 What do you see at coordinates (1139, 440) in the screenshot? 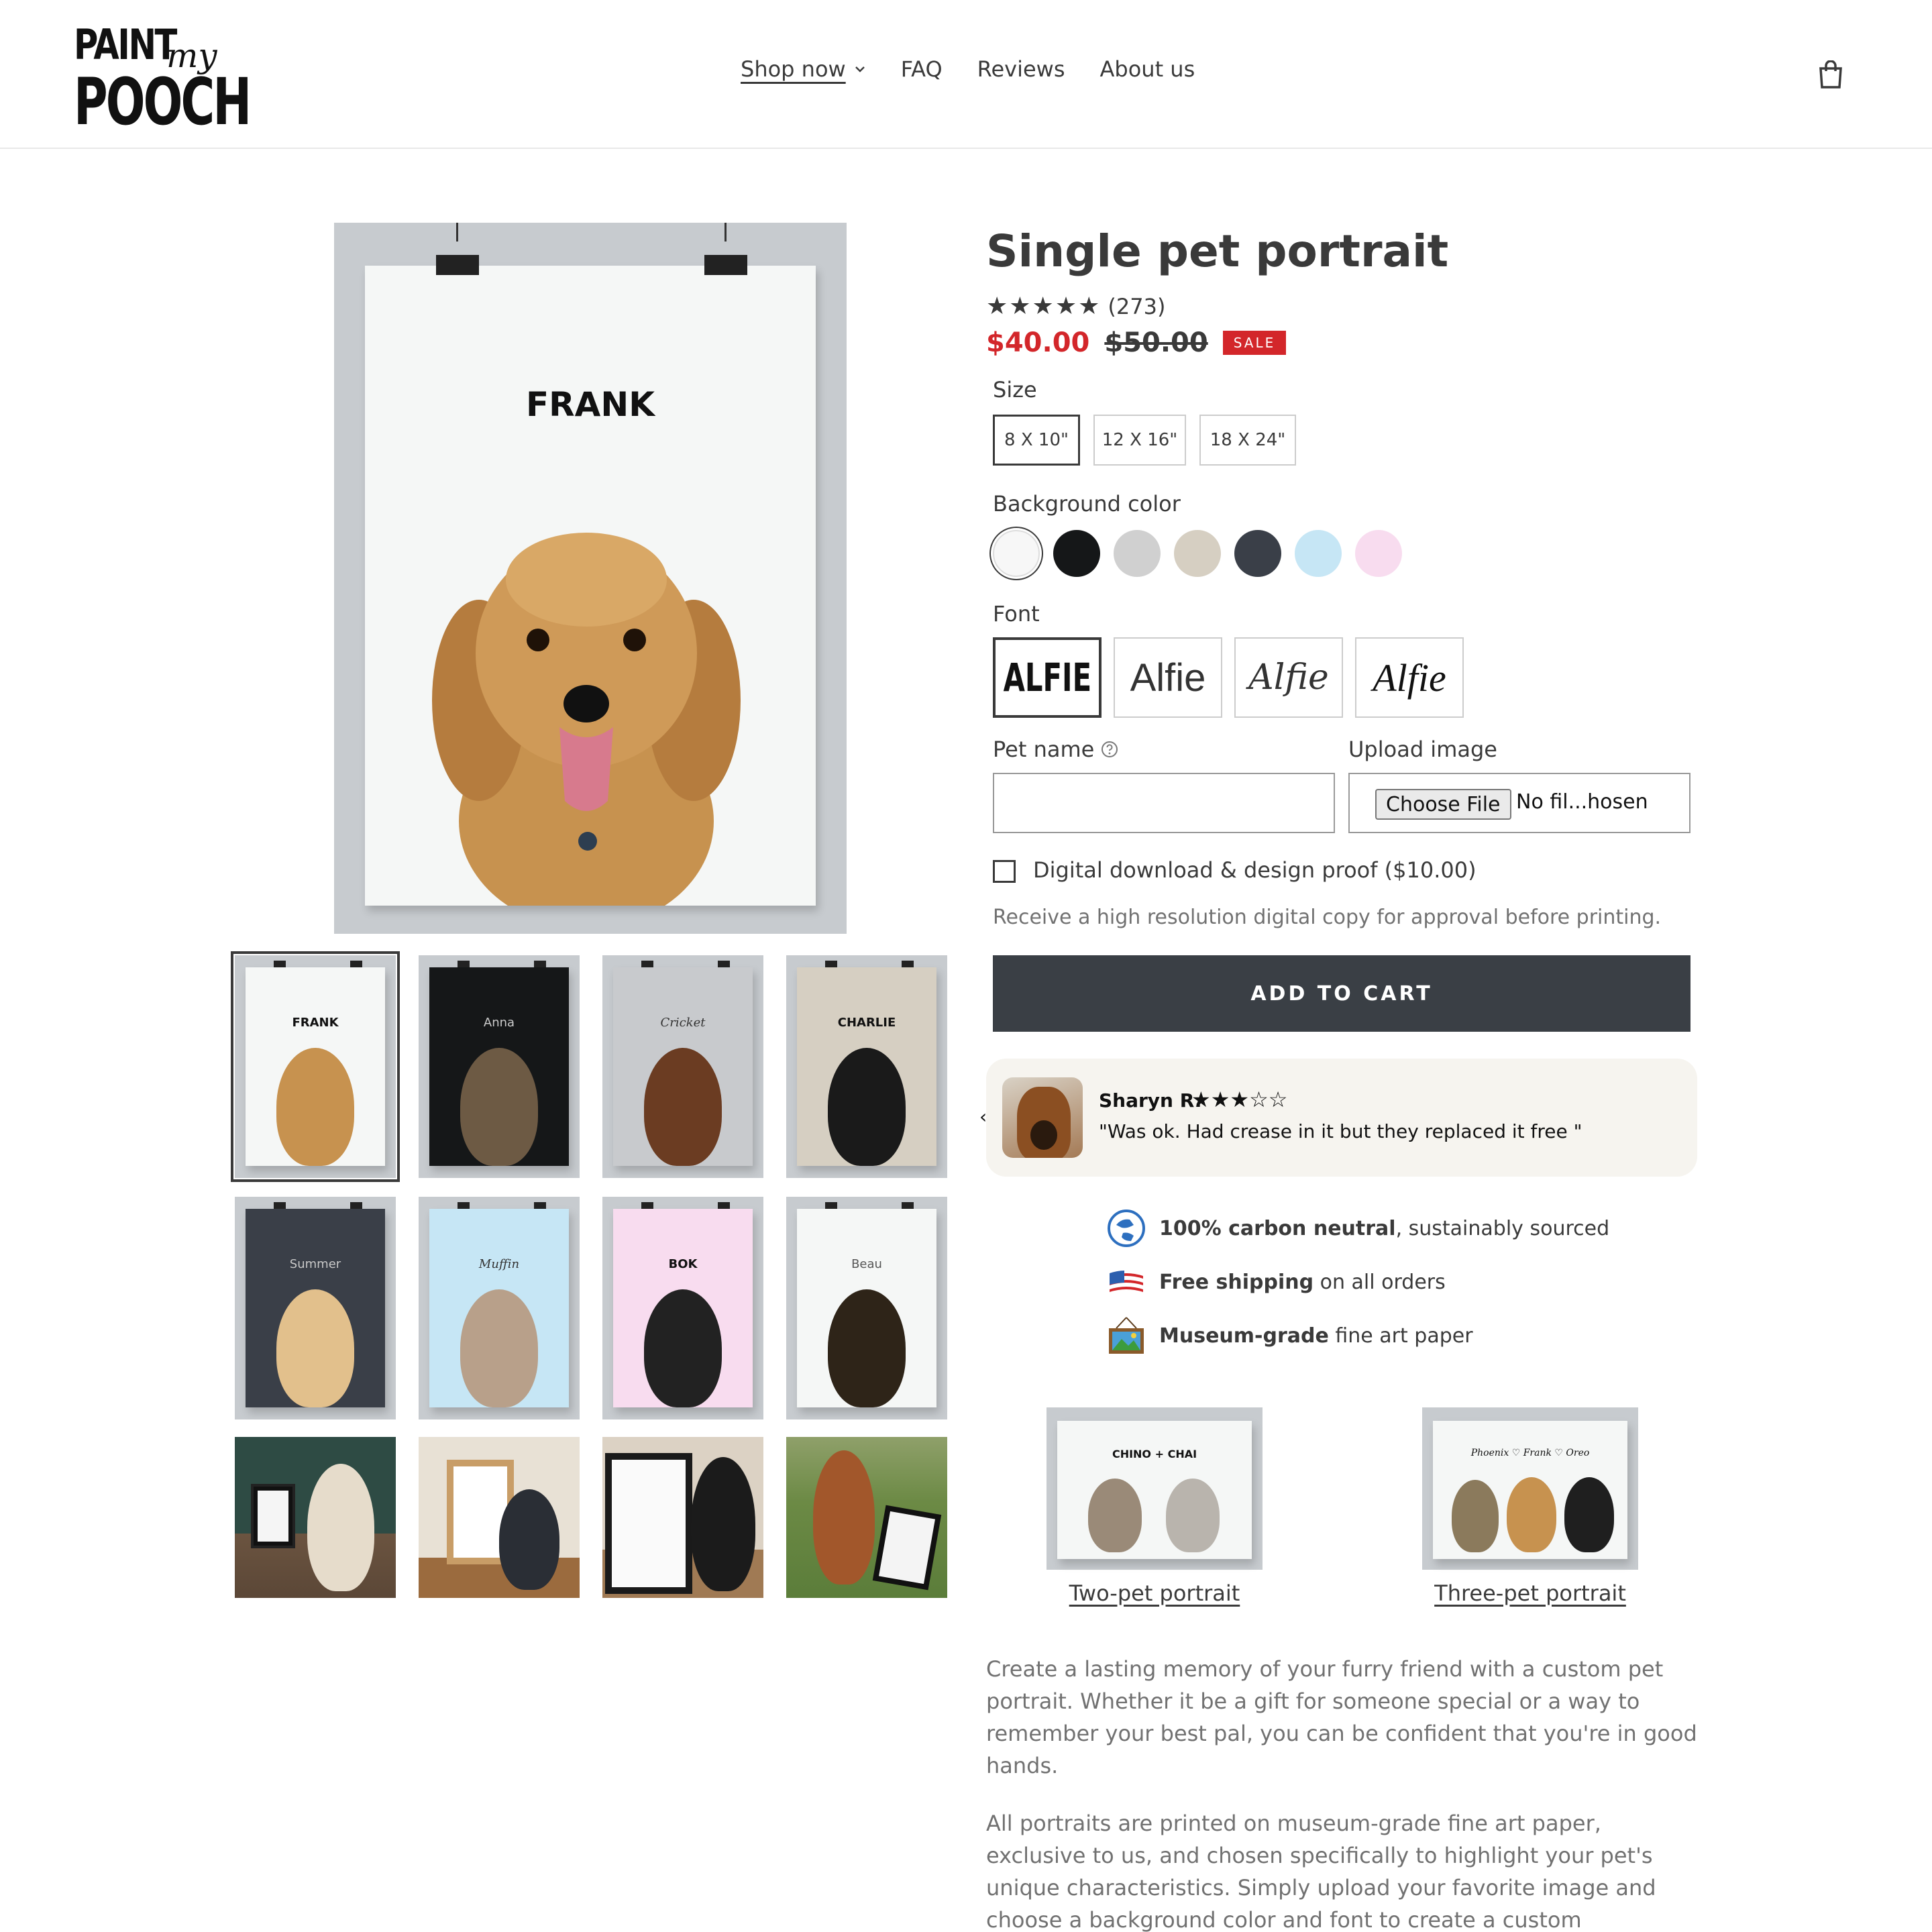
I see `size-option-12x16: 12 X 16"` at bounding box center [1139, 440].